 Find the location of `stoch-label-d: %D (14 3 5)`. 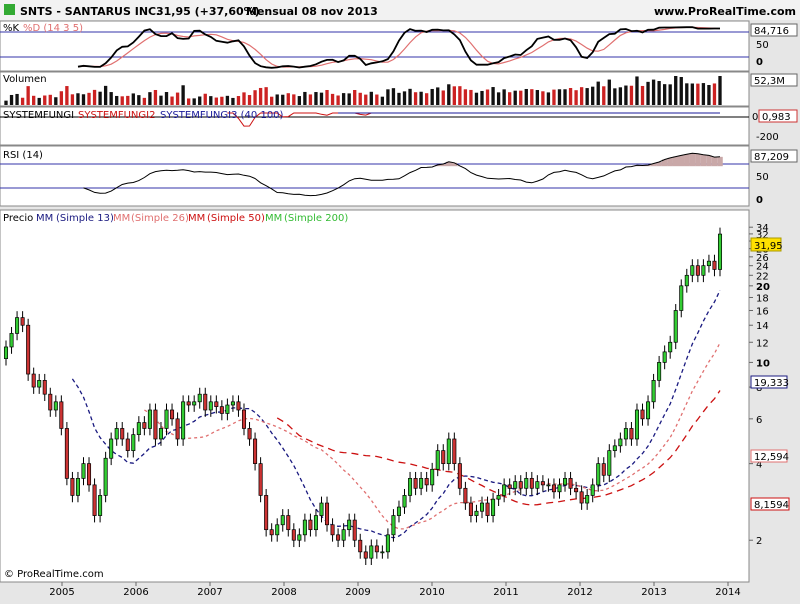

stoch-label-d: %D (14 3 5) is located at coordinates (53, 28).